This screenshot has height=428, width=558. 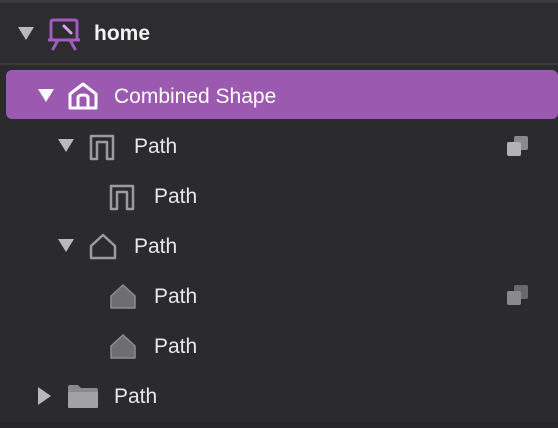 I want to click on layer-row-path-group-2: Path, so click(x=279, y=246).